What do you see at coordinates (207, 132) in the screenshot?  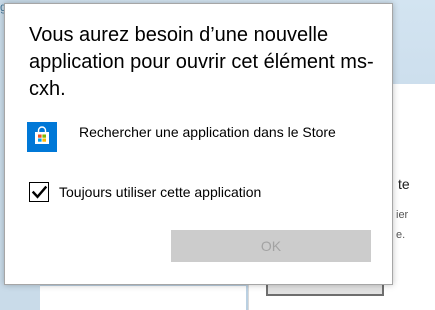 I see `search-store-label: Rechercher une application dans le Store` at bounding box center [207, 132].